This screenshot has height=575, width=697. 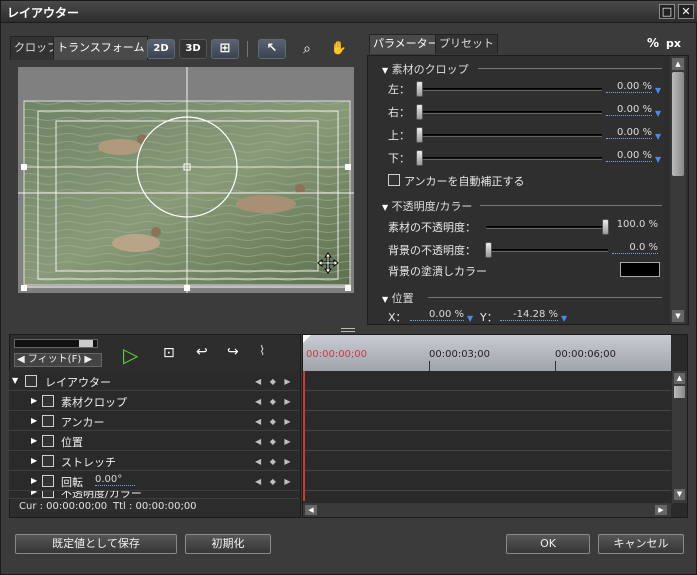 I want to click on play-button: ▷, so click(x=130, y=355).